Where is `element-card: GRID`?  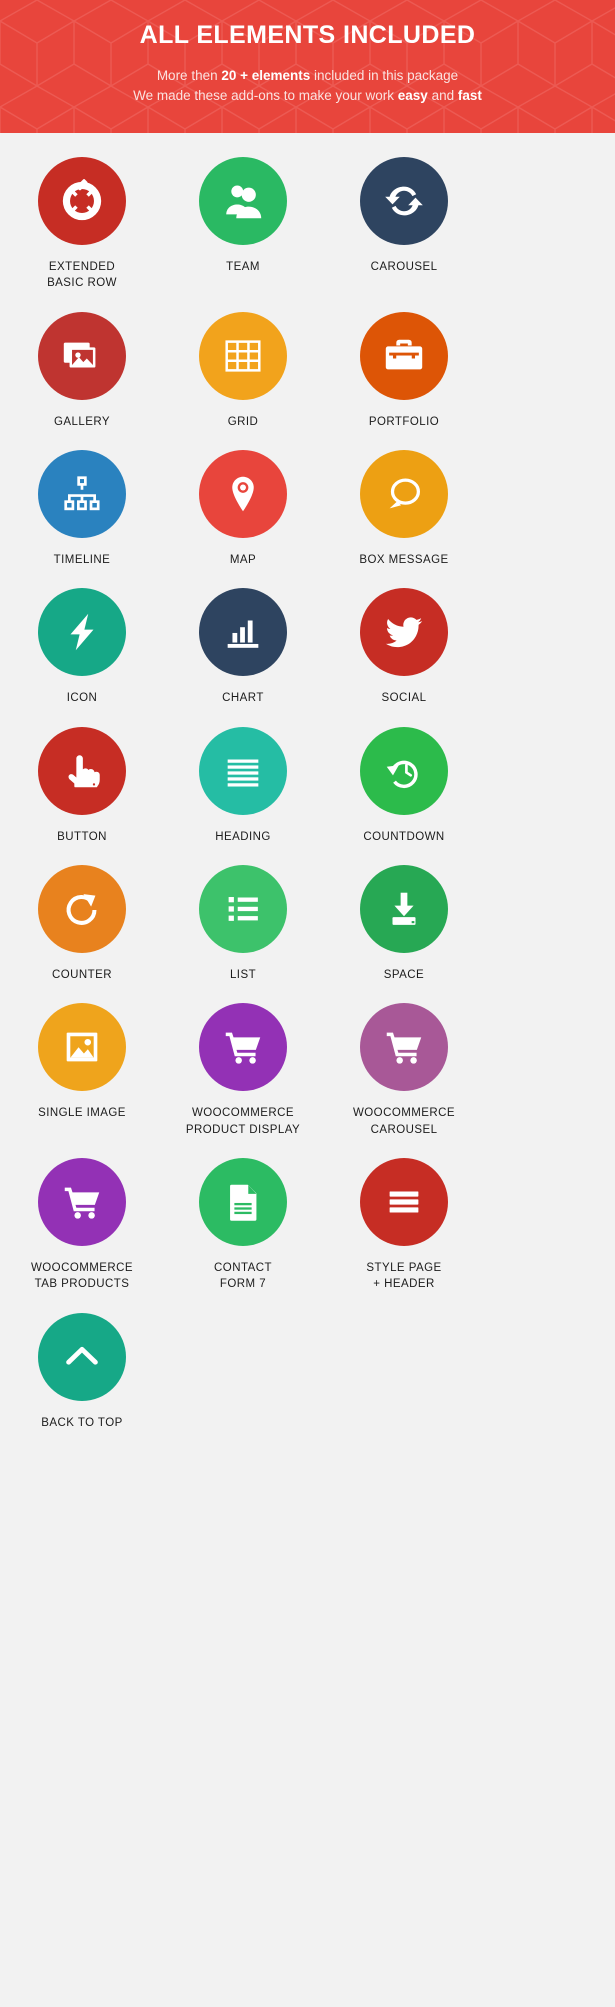 element-card: GRID is located at coordinates (243, 380).